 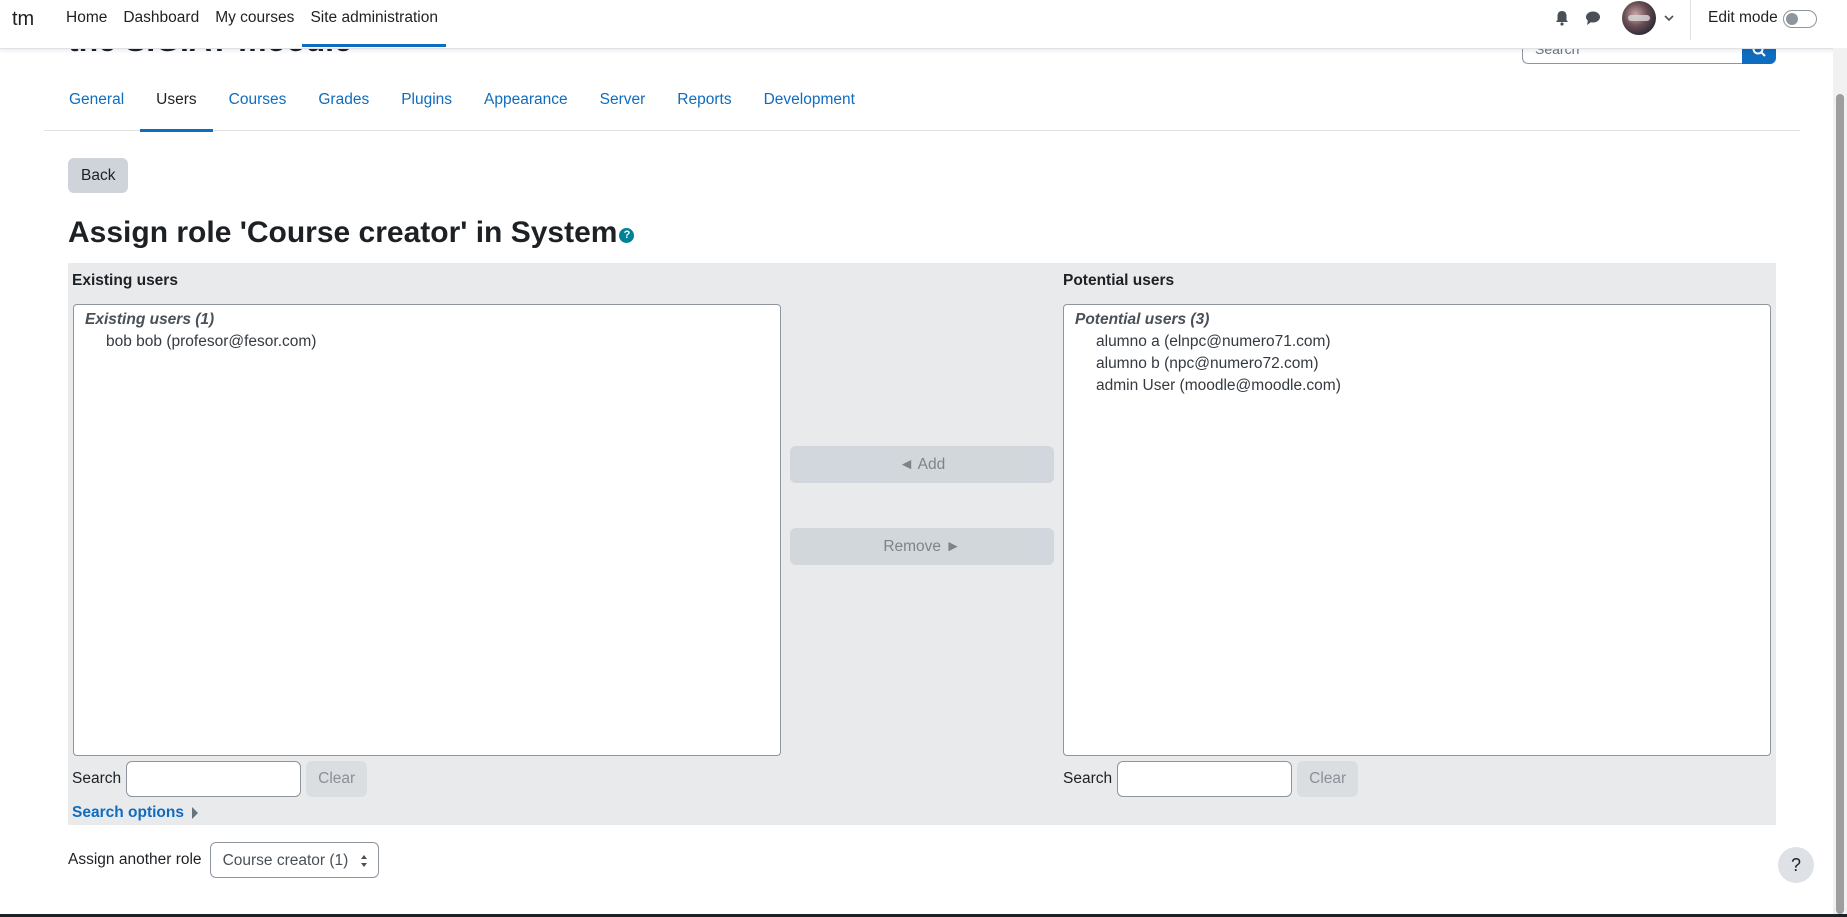 What do you see at coordinates (128, 812) in the screenshot?
I see `search-options-label: Search options` at bounding box center [128, 812].